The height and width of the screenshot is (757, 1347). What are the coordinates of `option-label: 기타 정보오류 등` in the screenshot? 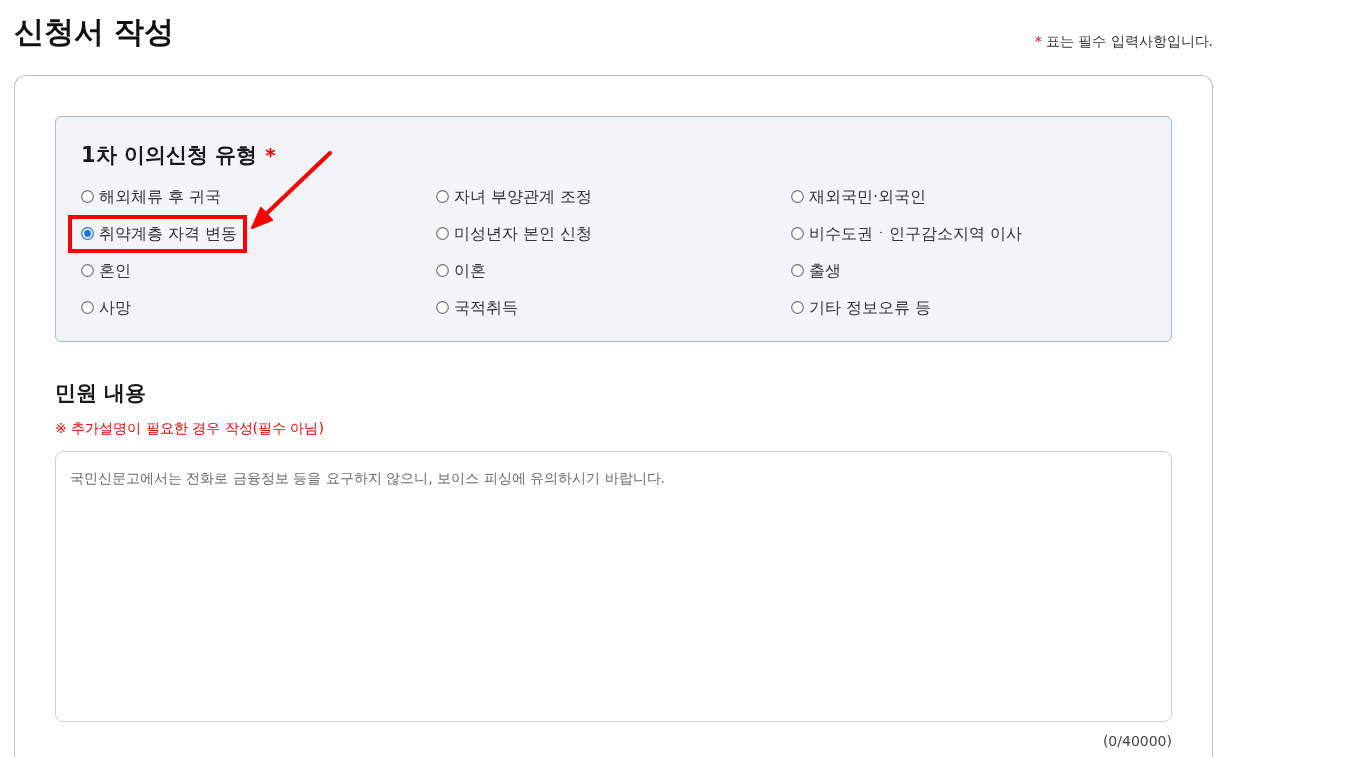 It's located at (870, 307).